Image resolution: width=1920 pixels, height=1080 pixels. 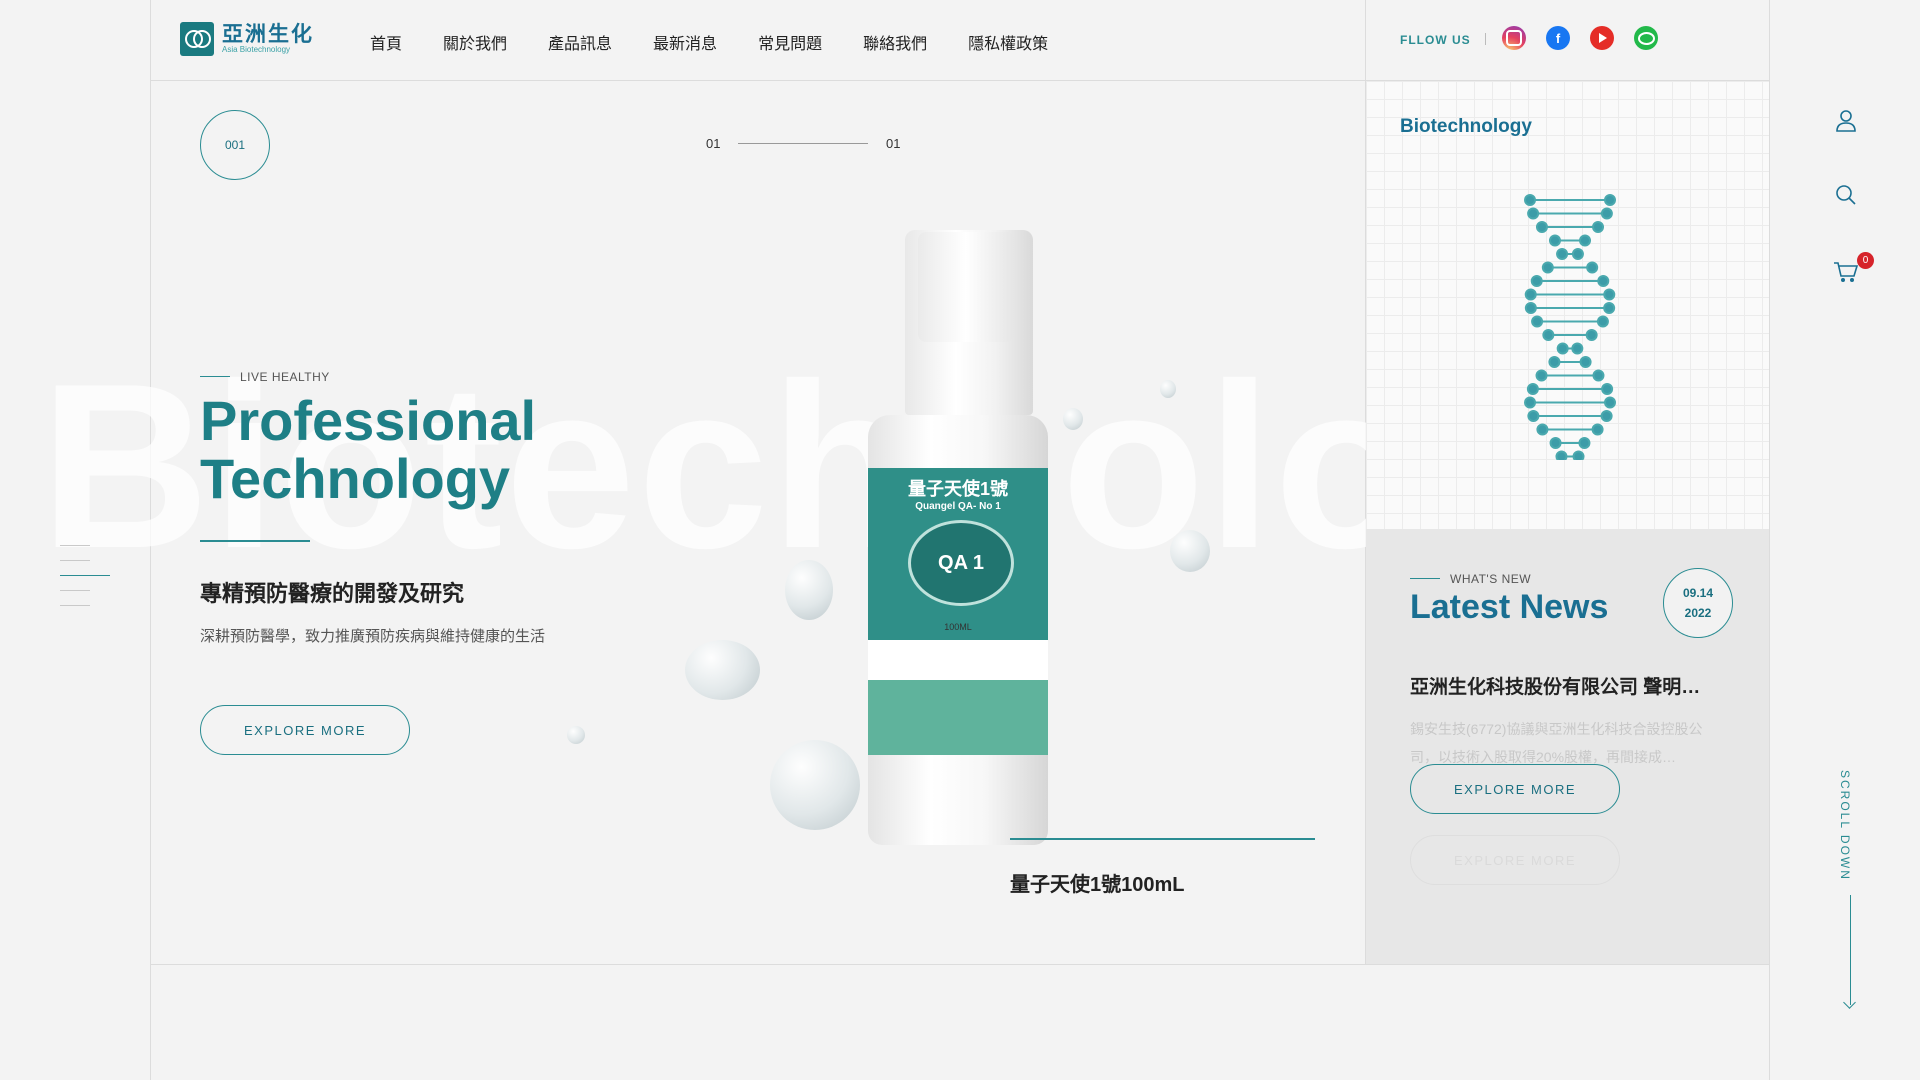 What do you see at coordinates (386, 42) in the screenshot?
I see `nav-item-home: 首頁` at bounding box center [386, 42].